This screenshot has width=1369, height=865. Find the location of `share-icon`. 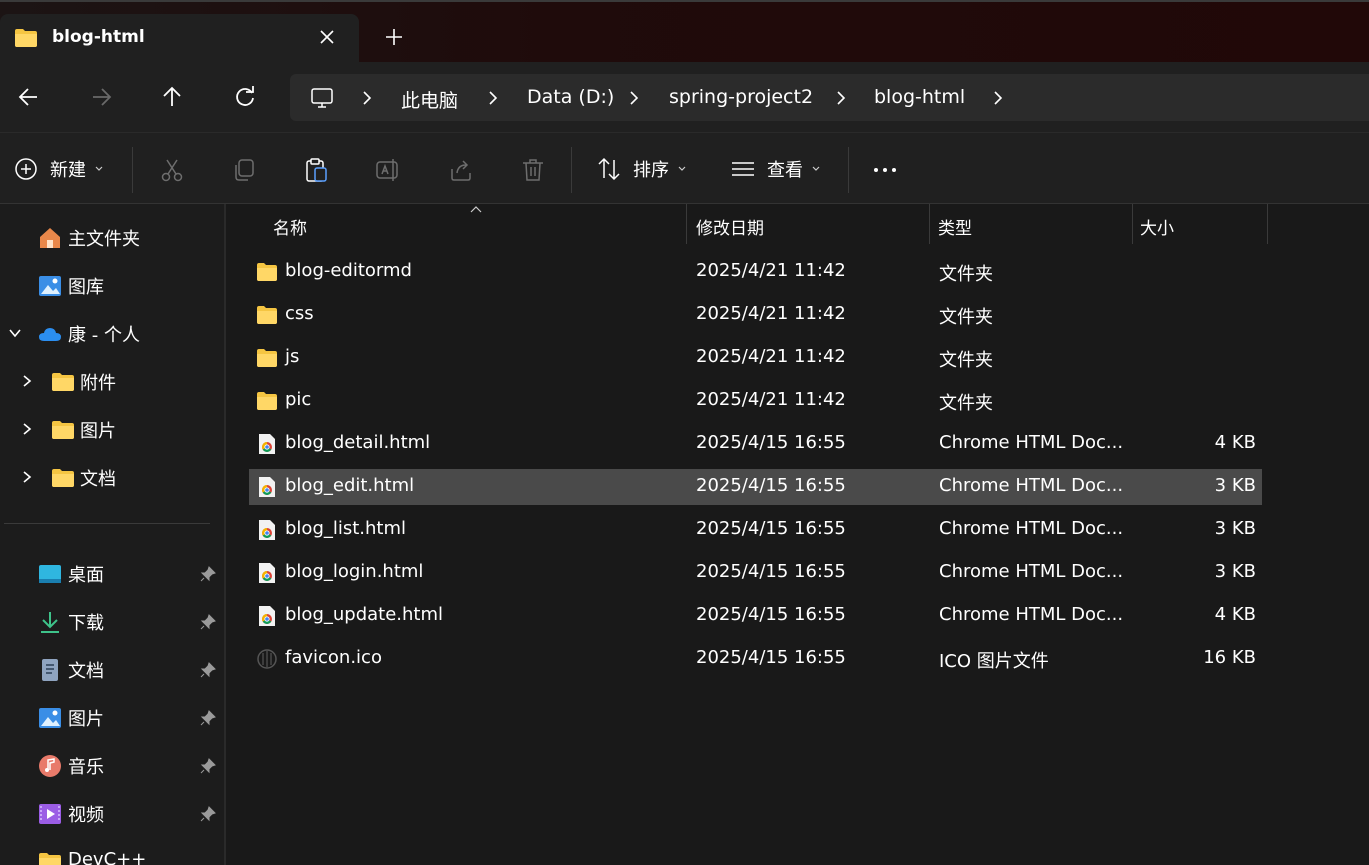

share-icon is located at coordinates (461, 170).